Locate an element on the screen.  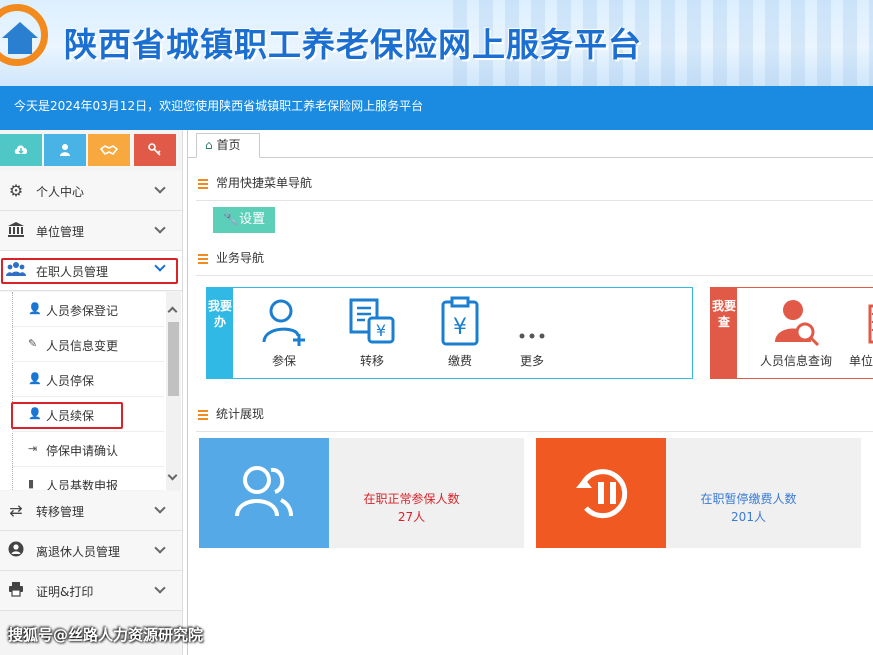
biz-item-enroll: 参保 is located at coordinates (284, 336).